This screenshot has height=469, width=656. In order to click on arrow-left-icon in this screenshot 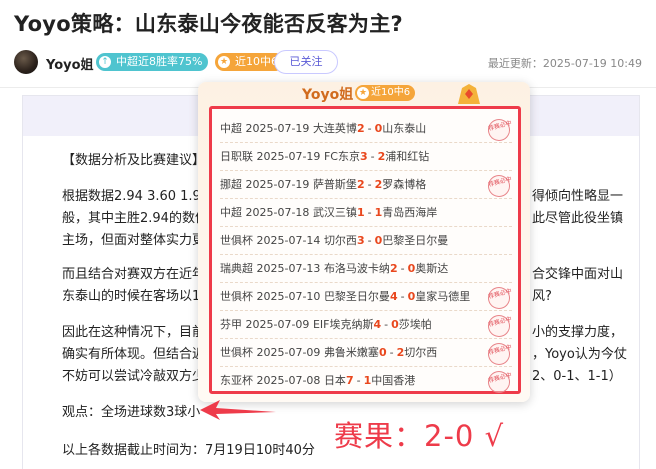, I will do `click(238, 410)`.